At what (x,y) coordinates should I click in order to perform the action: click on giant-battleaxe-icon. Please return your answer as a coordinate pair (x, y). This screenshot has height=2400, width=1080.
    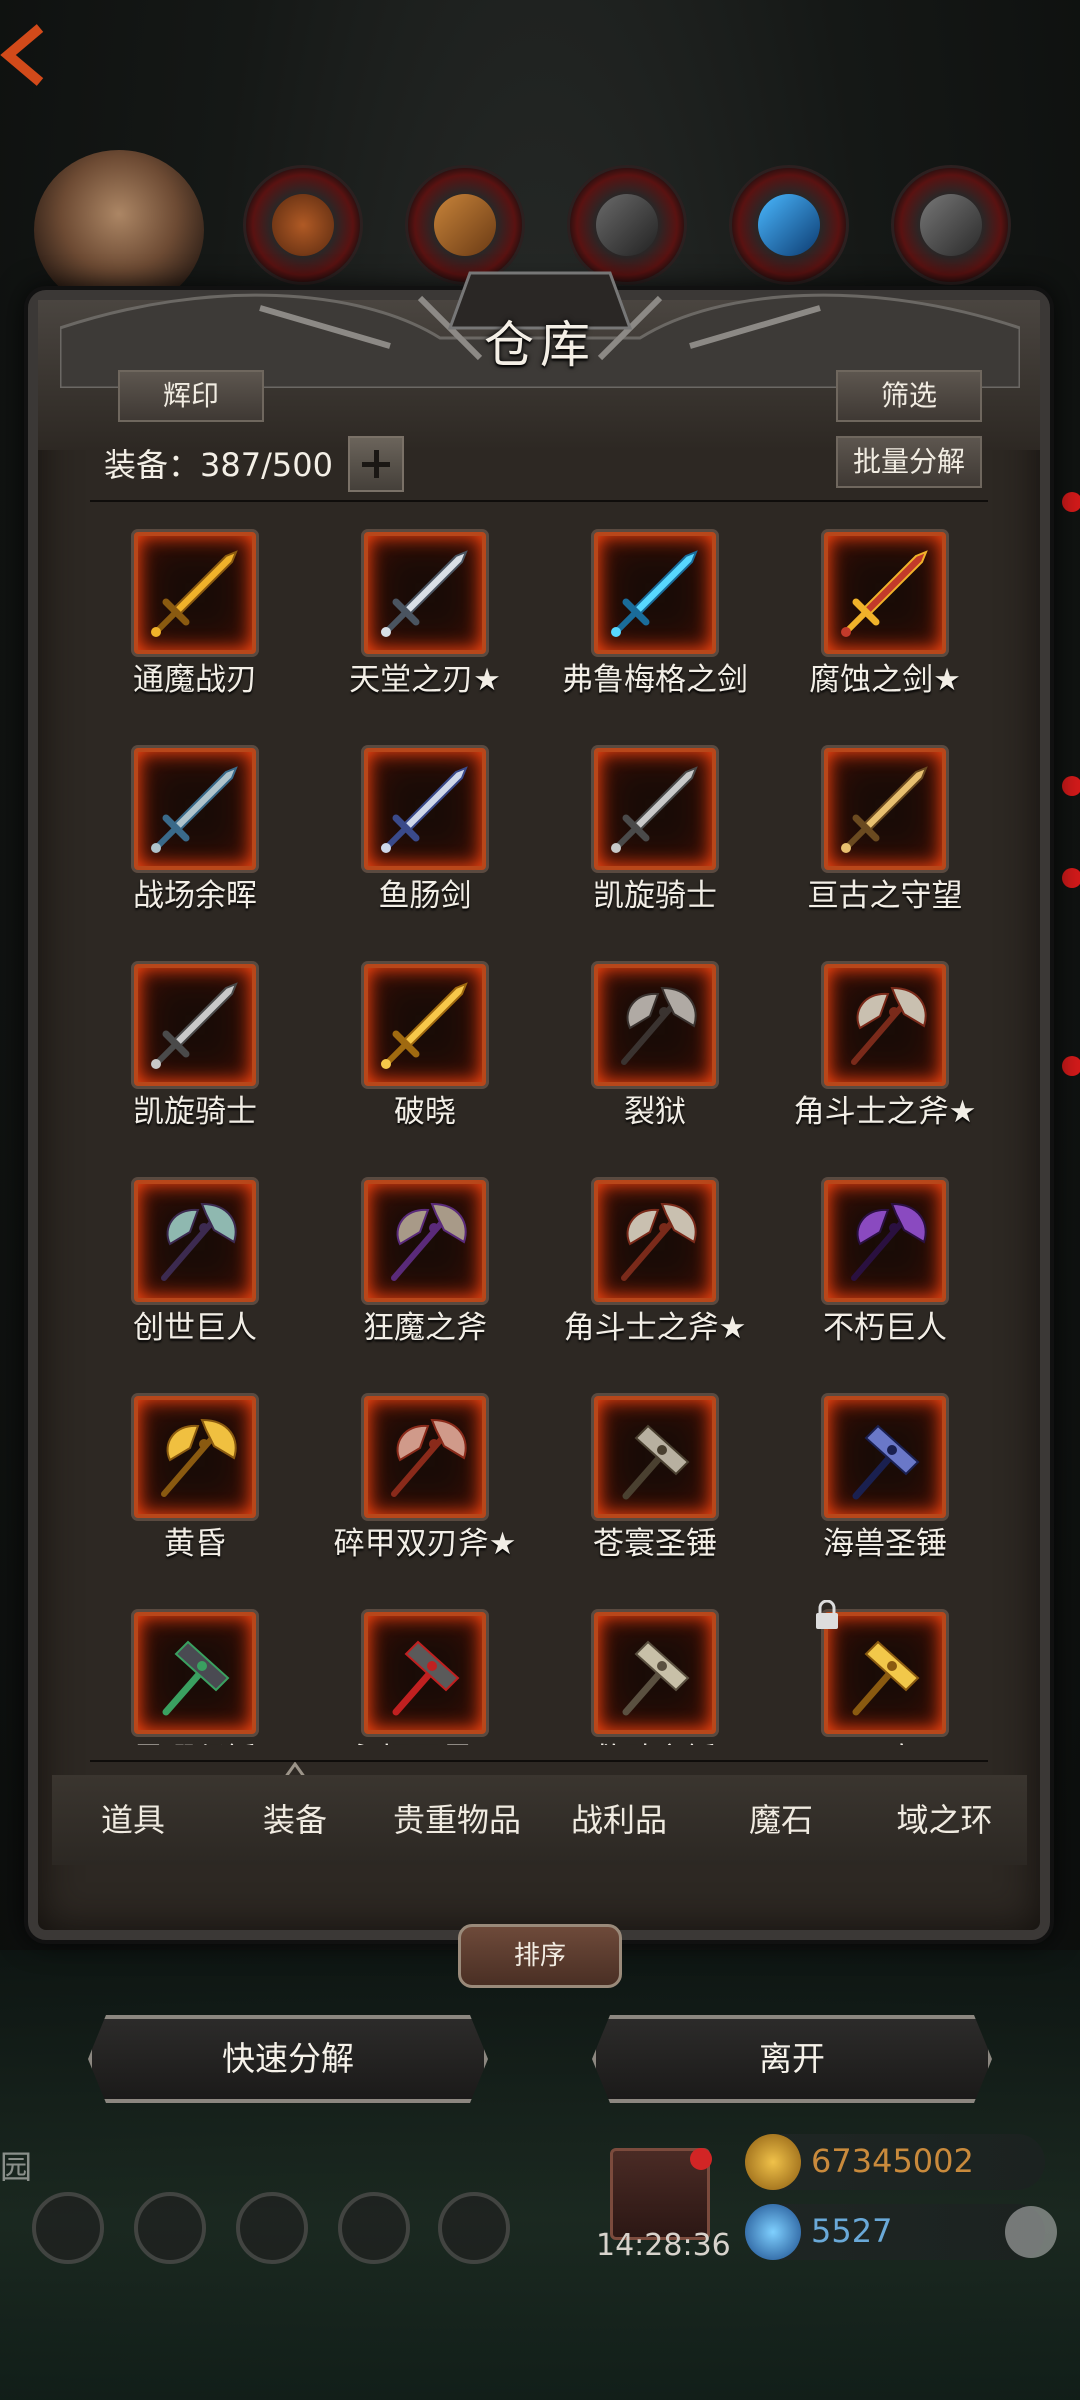
    Looking at the image, I should click on (199, 1241).